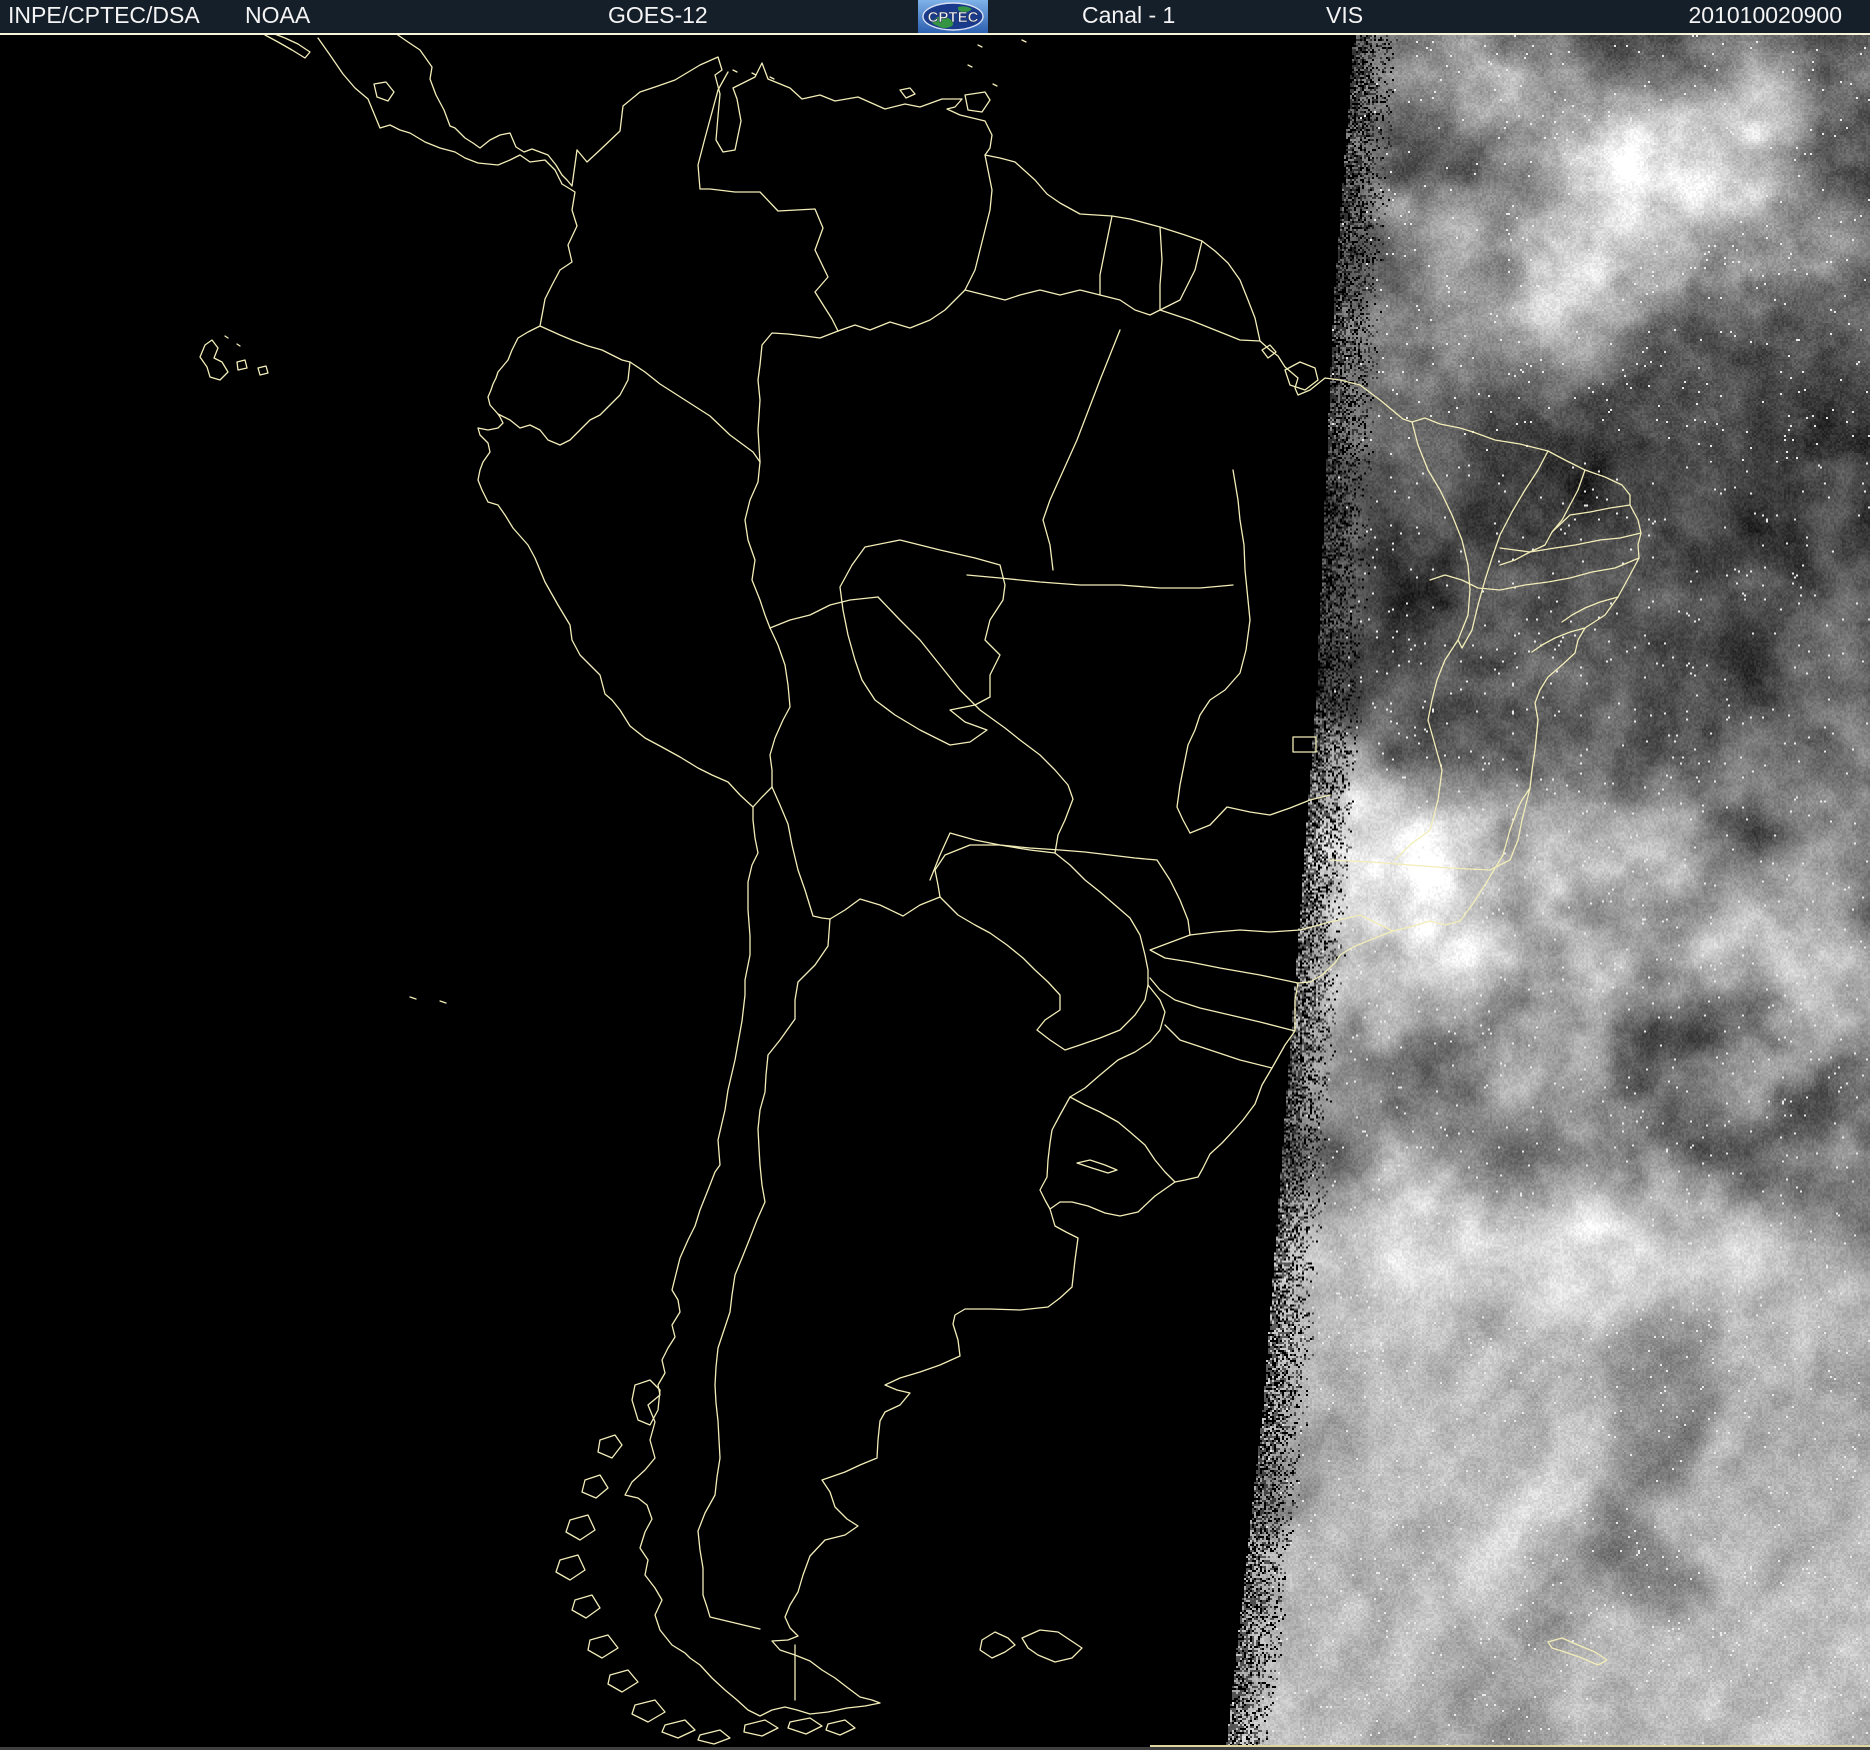 This screenshot has height=1750, width=1870. What do you see at coordinates (104, 15) in the screenshot?
I see `agency-label: INPE/CPTEC/DSA` at bounding box center [104, 15].